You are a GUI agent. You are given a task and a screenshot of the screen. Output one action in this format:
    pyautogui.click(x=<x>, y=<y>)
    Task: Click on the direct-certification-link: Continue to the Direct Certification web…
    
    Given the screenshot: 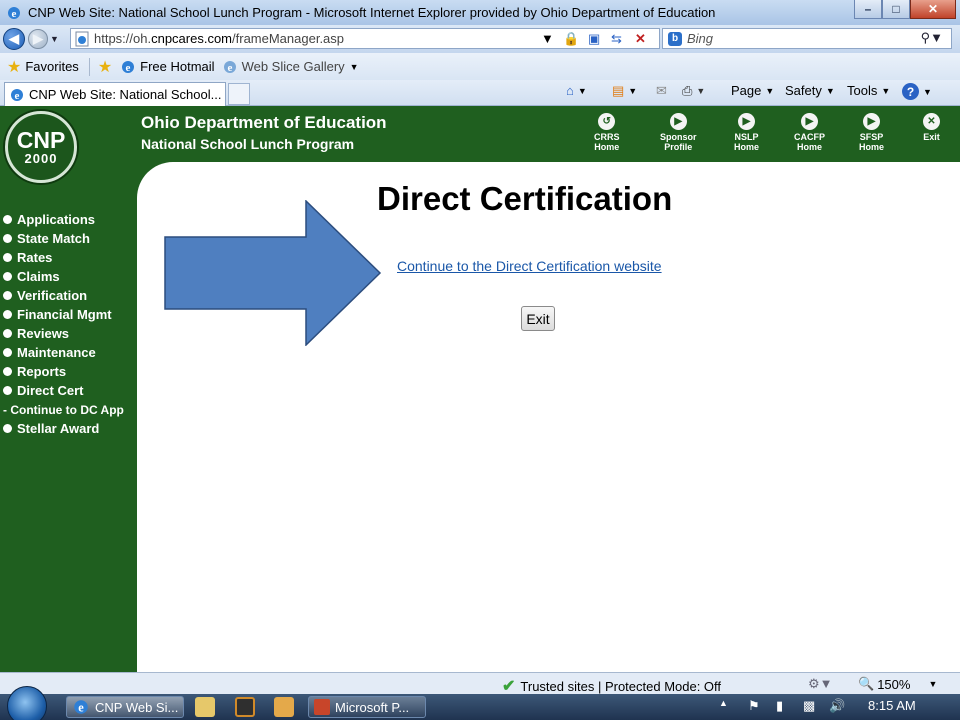 What is the action you would take?
    pyautogui.click(x=529, y=266)
    